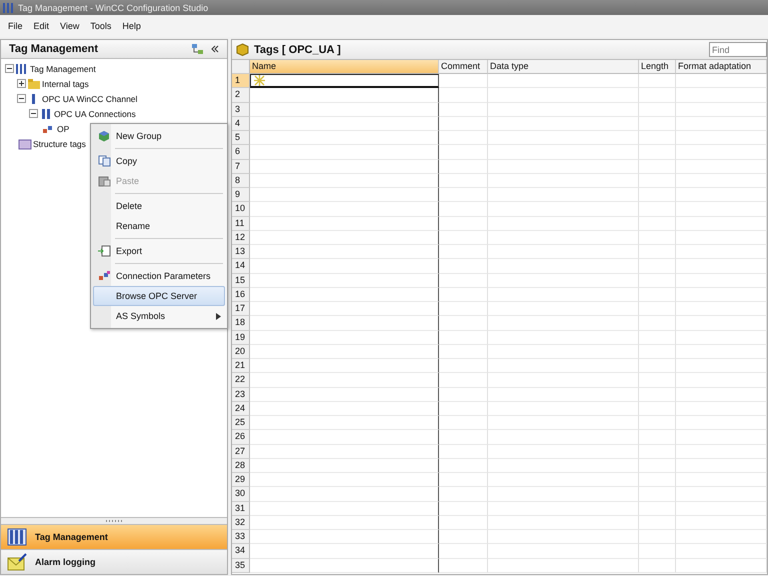 The width and height of the screenshot is (768, 576). What do you see at coordinates (114, 561) in the screenshot?
I see `module-tab: Alarm logging` at bounding box center [114, 561].